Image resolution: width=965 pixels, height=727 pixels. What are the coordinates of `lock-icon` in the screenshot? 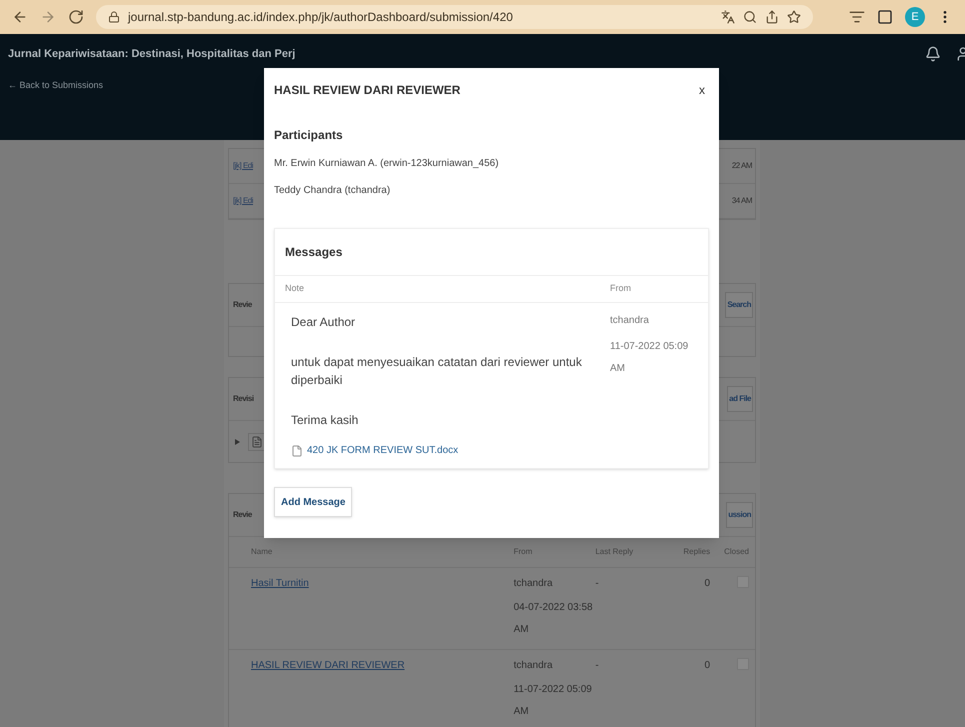 It's located at (114, 17).